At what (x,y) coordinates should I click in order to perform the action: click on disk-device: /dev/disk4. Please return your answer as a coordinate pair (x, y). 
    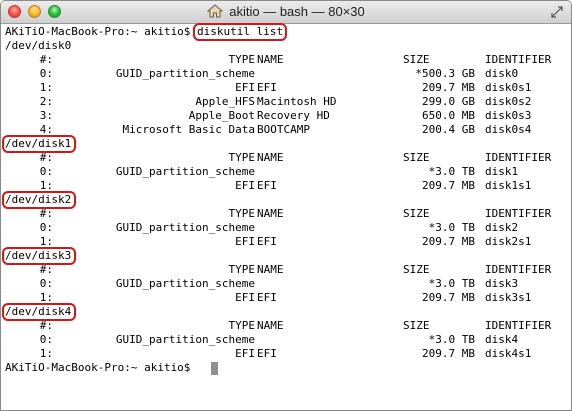
    Looking at the image, I should click on (38, 311).